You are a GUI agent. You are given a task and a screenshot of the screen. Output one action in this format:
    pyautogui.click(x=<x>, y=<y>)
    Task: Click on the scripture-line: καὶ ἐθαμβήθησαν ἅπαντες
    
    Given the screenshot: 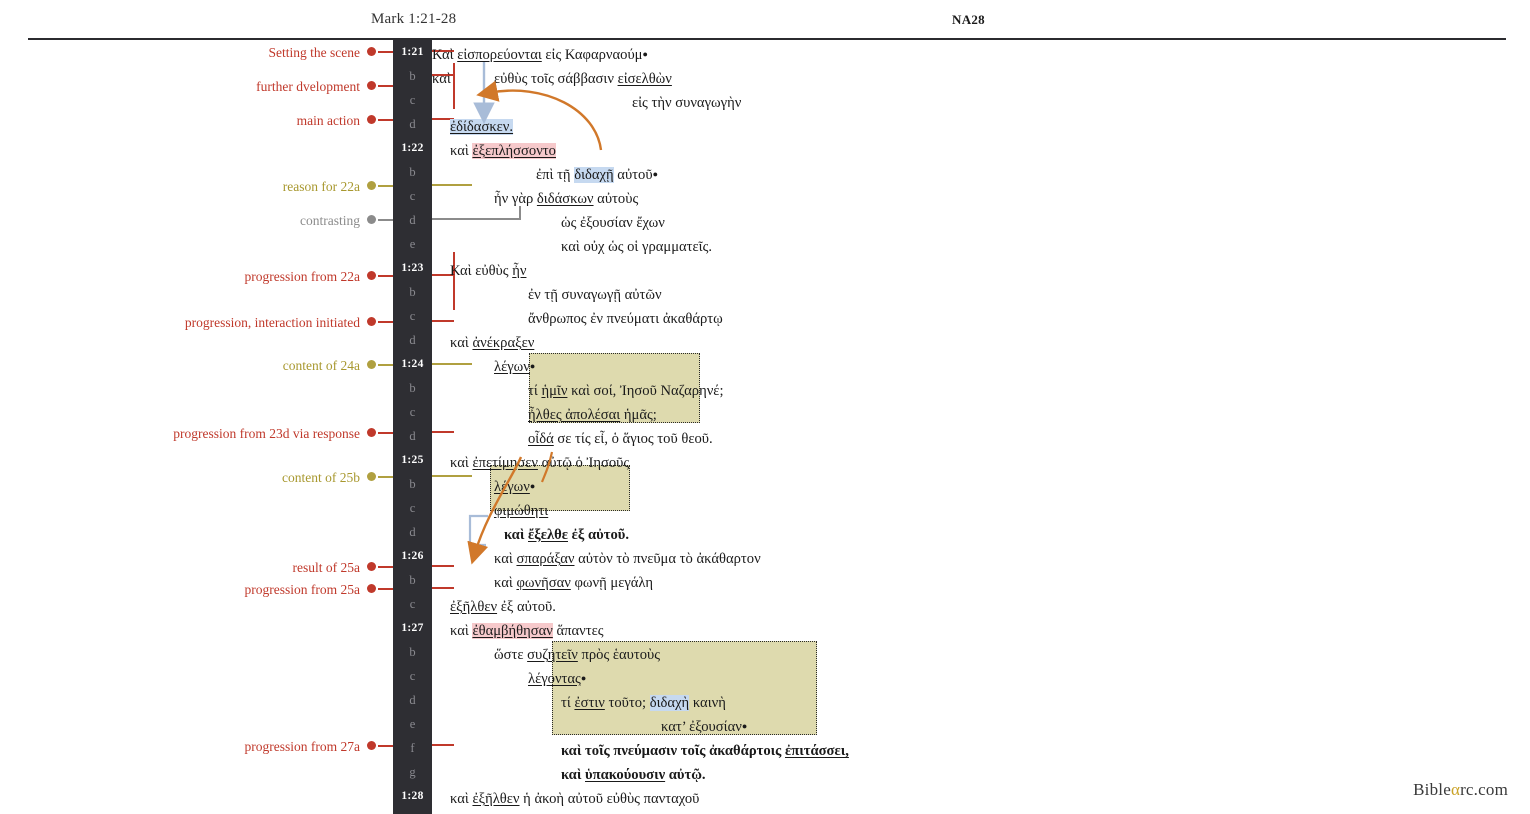 What is the action you would take?
    pyautogui.click(x=527, y=631)
    